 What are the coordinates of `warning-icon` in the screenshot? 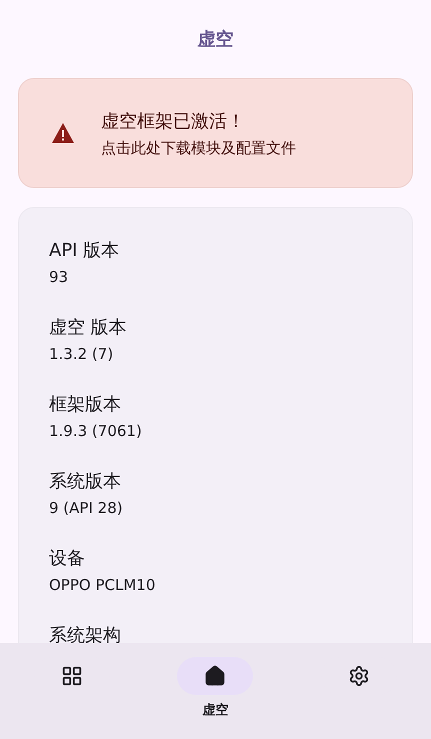 It's located at (63, 133).